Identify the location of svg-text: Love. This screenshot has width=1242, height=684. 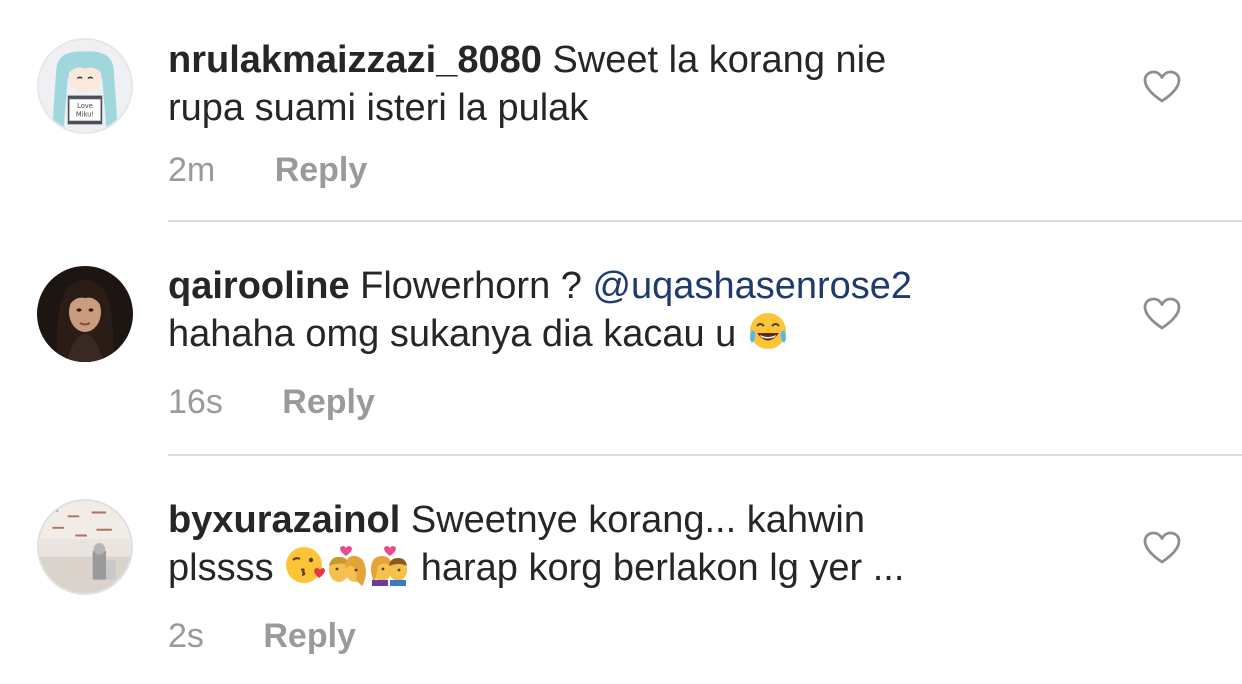
(85, 106).